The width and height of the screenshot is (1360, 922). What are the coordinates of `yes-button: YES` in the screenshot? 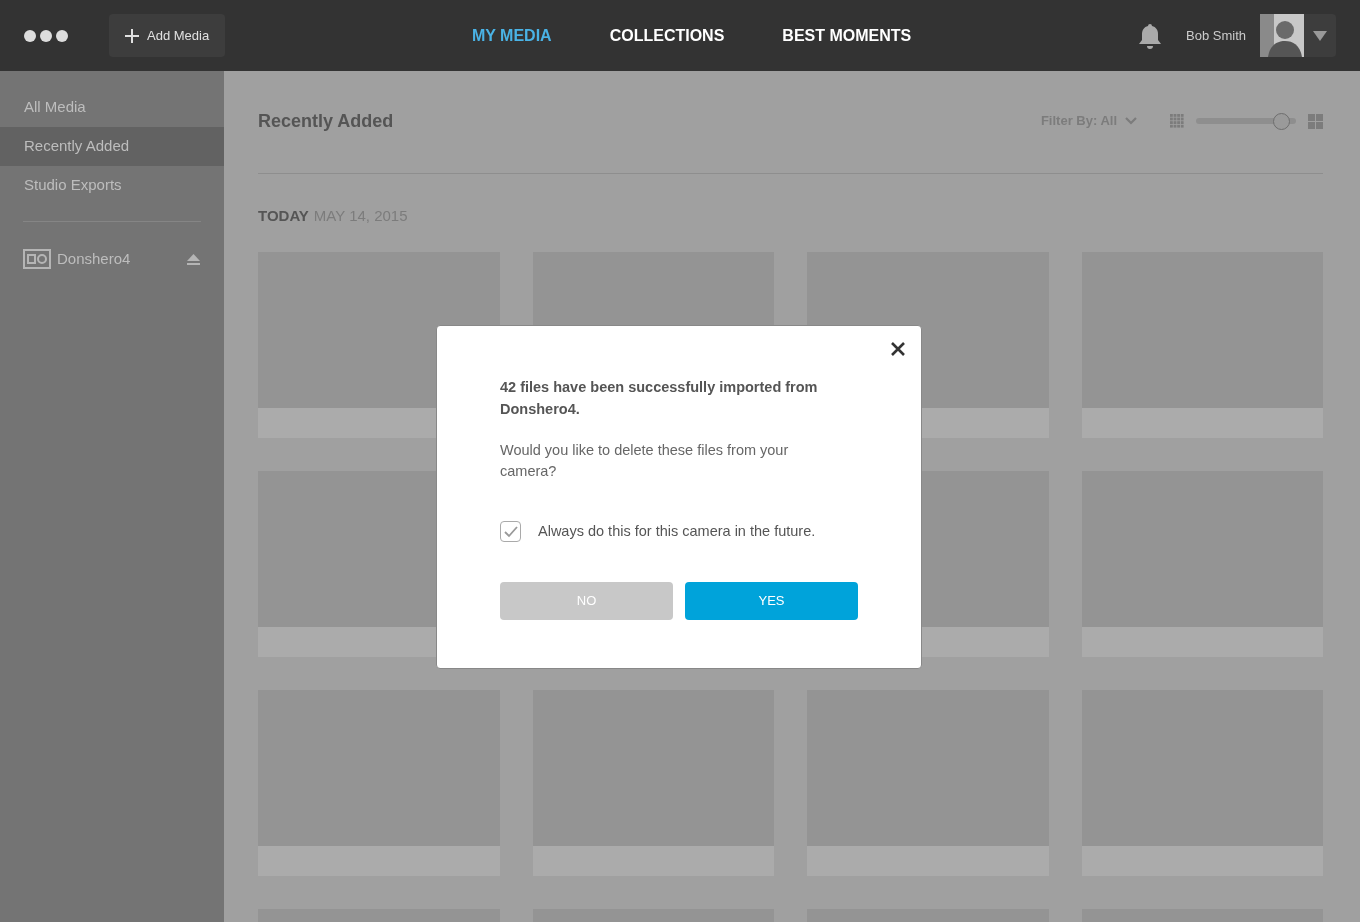 It's located at (771, 600).